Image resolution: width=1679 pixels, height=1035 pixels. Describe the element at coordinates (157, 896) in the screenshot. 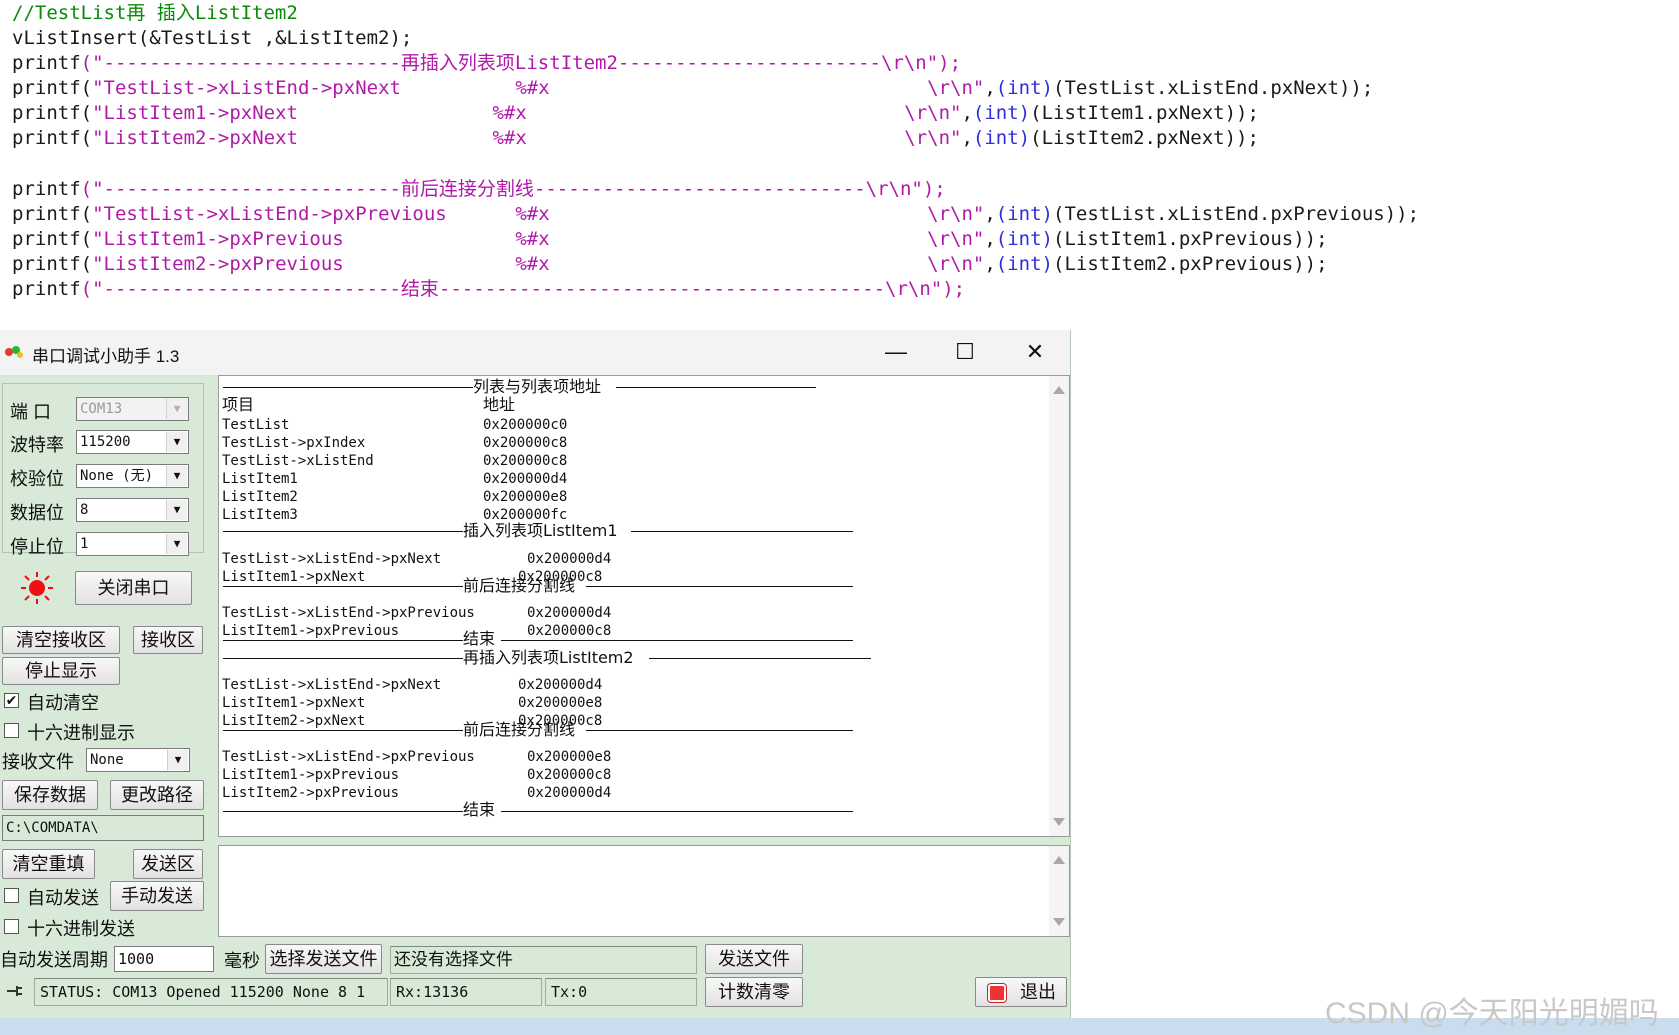

I see `manual-send-button: 手动发送` at that location.